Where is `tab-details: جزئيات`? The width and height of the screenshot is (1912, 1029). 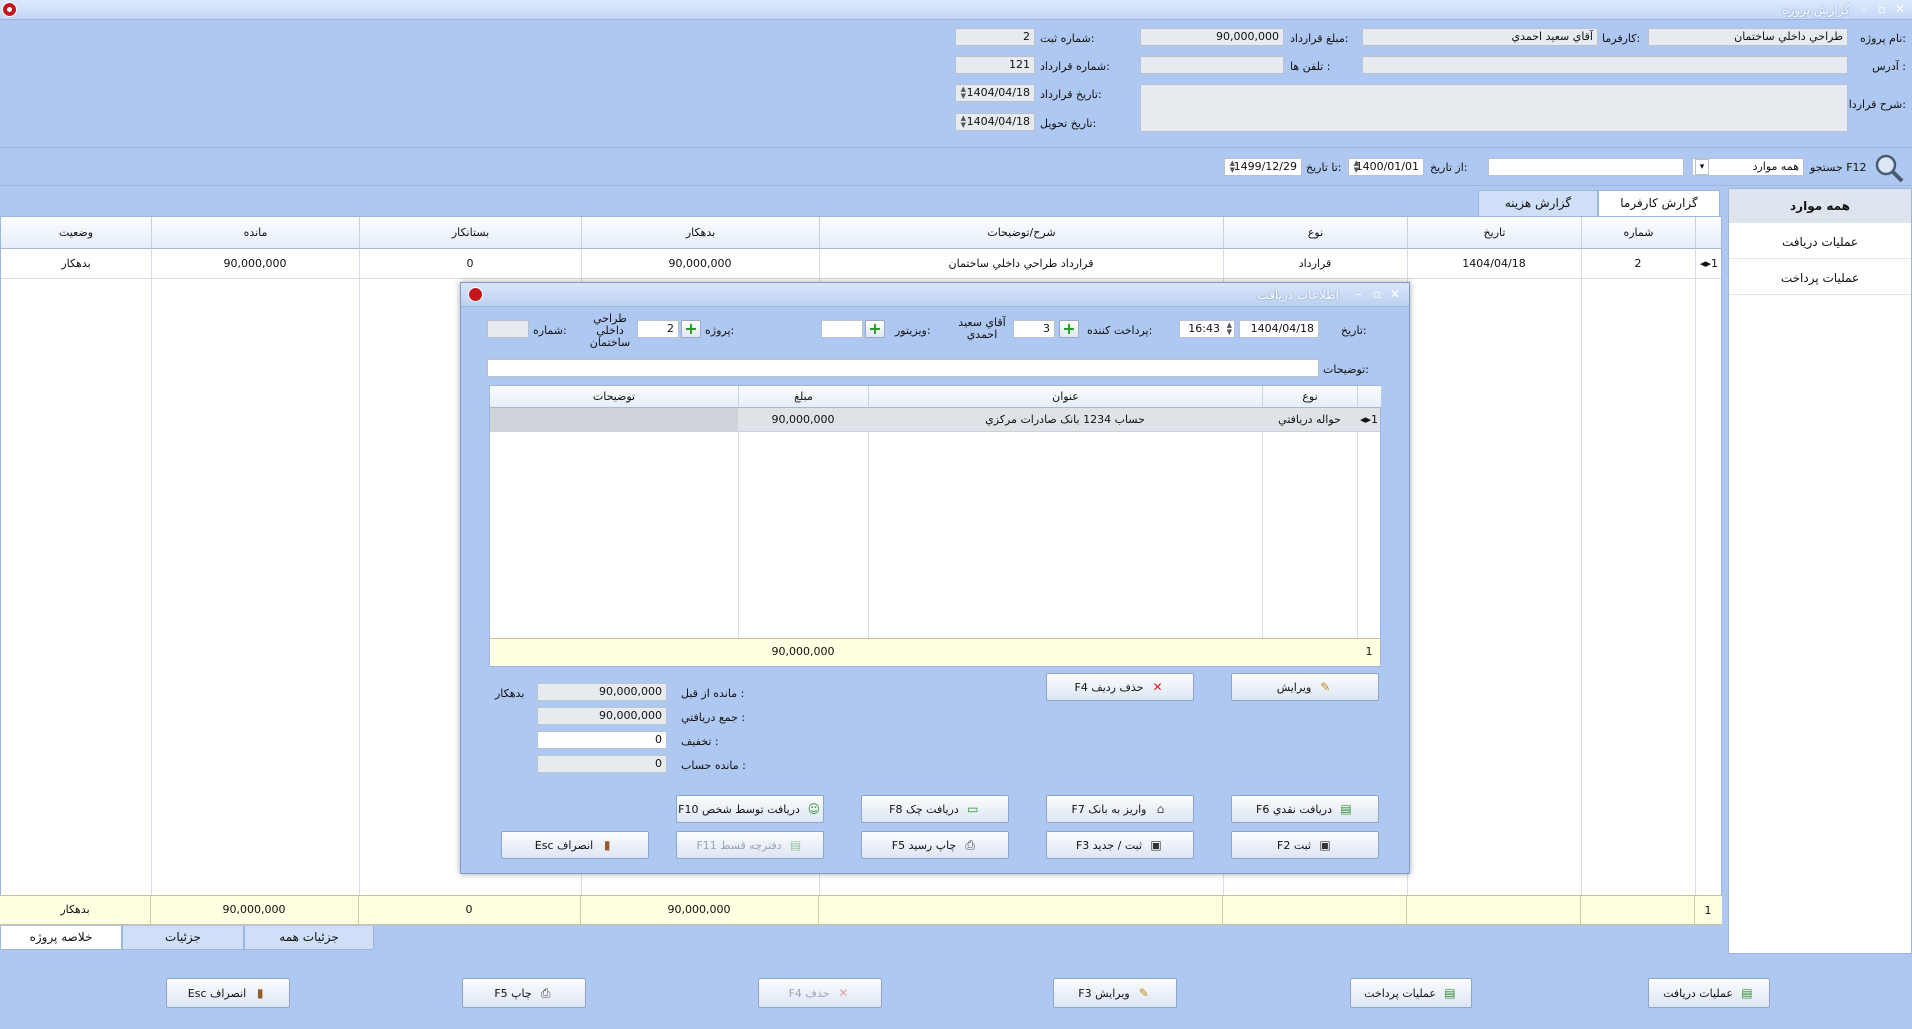
tab-details: جزئيات is located at coordinates (183, 938).